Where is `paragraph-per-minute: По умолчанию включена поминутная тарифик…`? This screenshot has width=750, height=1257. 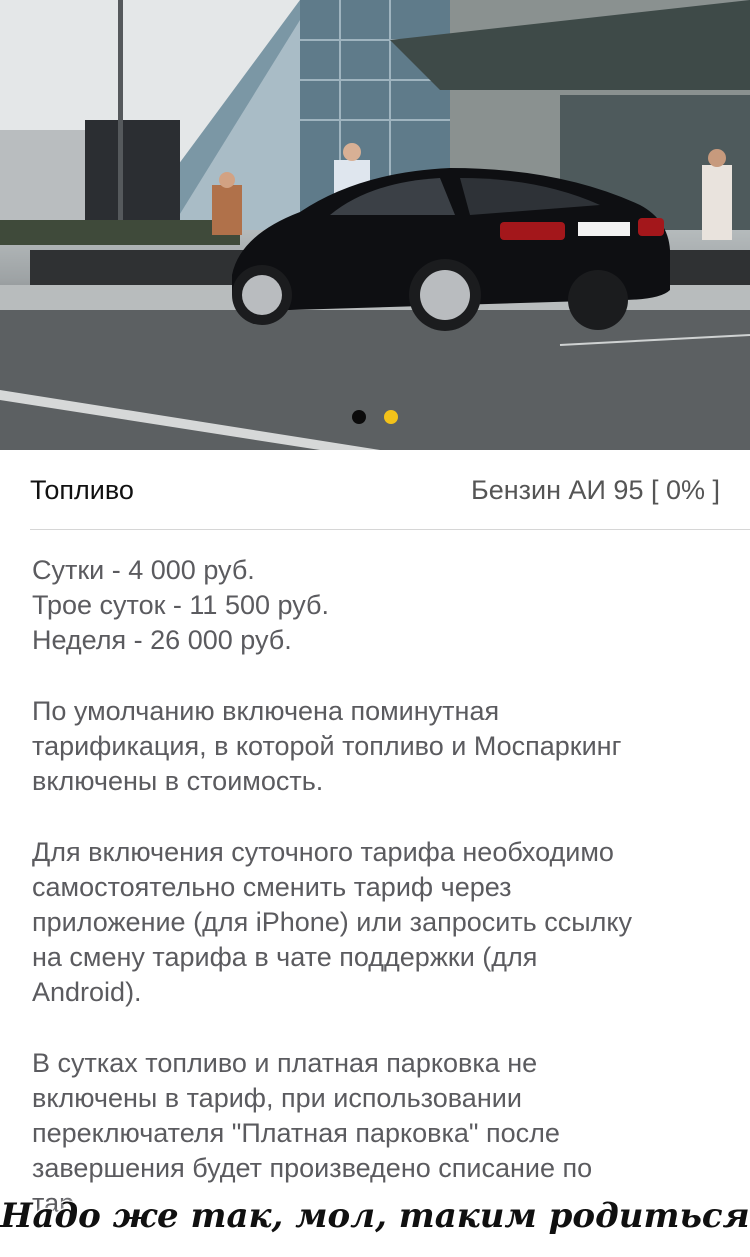
paragraph-per-minute: По умолчанию включена поминутная тарифик… is located at coordinates (382, 746).